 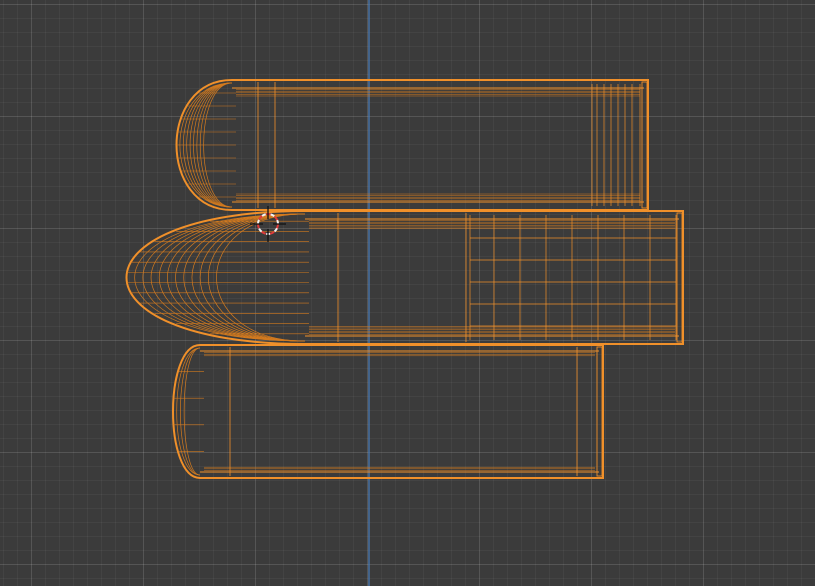 I want to click on book-bottom-mesh, so click(x=388, y=411).